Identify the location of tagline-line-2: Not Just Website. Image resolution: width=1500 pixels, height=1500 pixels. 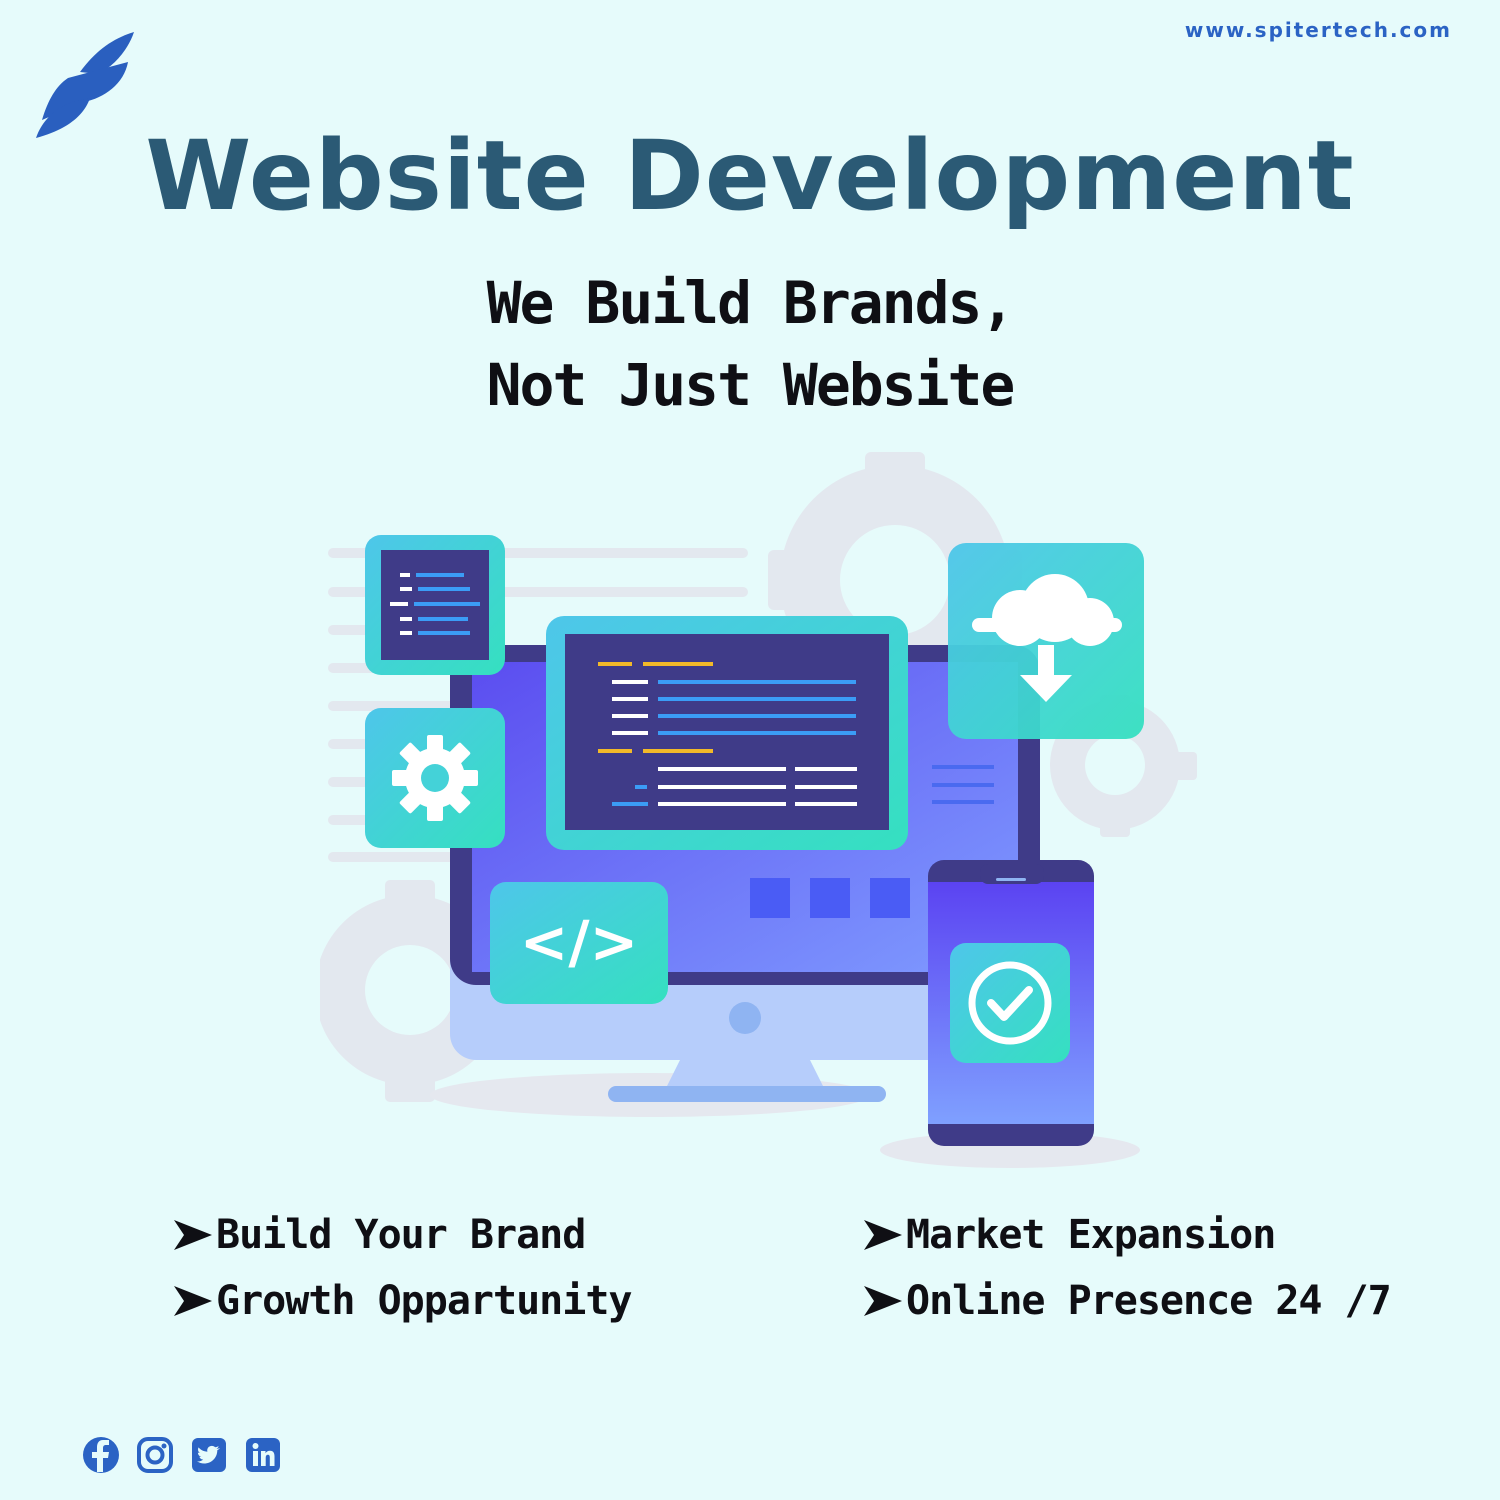
(751, 385).